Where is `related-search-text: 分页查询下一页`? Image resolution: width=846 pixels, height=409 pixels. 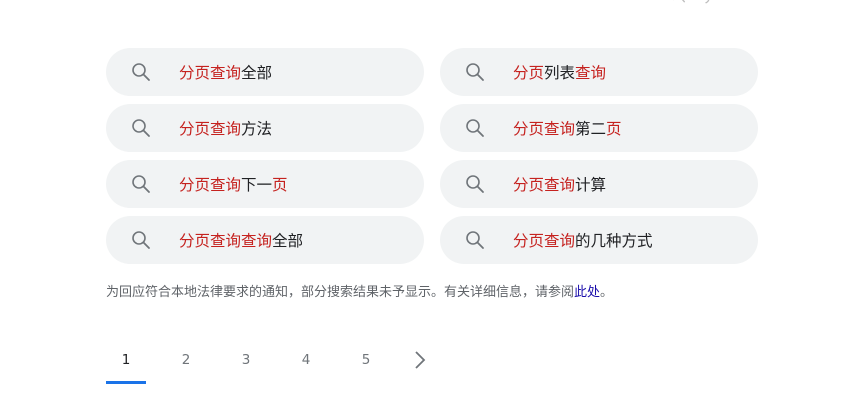
related-search-text: 分页查询下一页 is located at coordinates (233, 184).